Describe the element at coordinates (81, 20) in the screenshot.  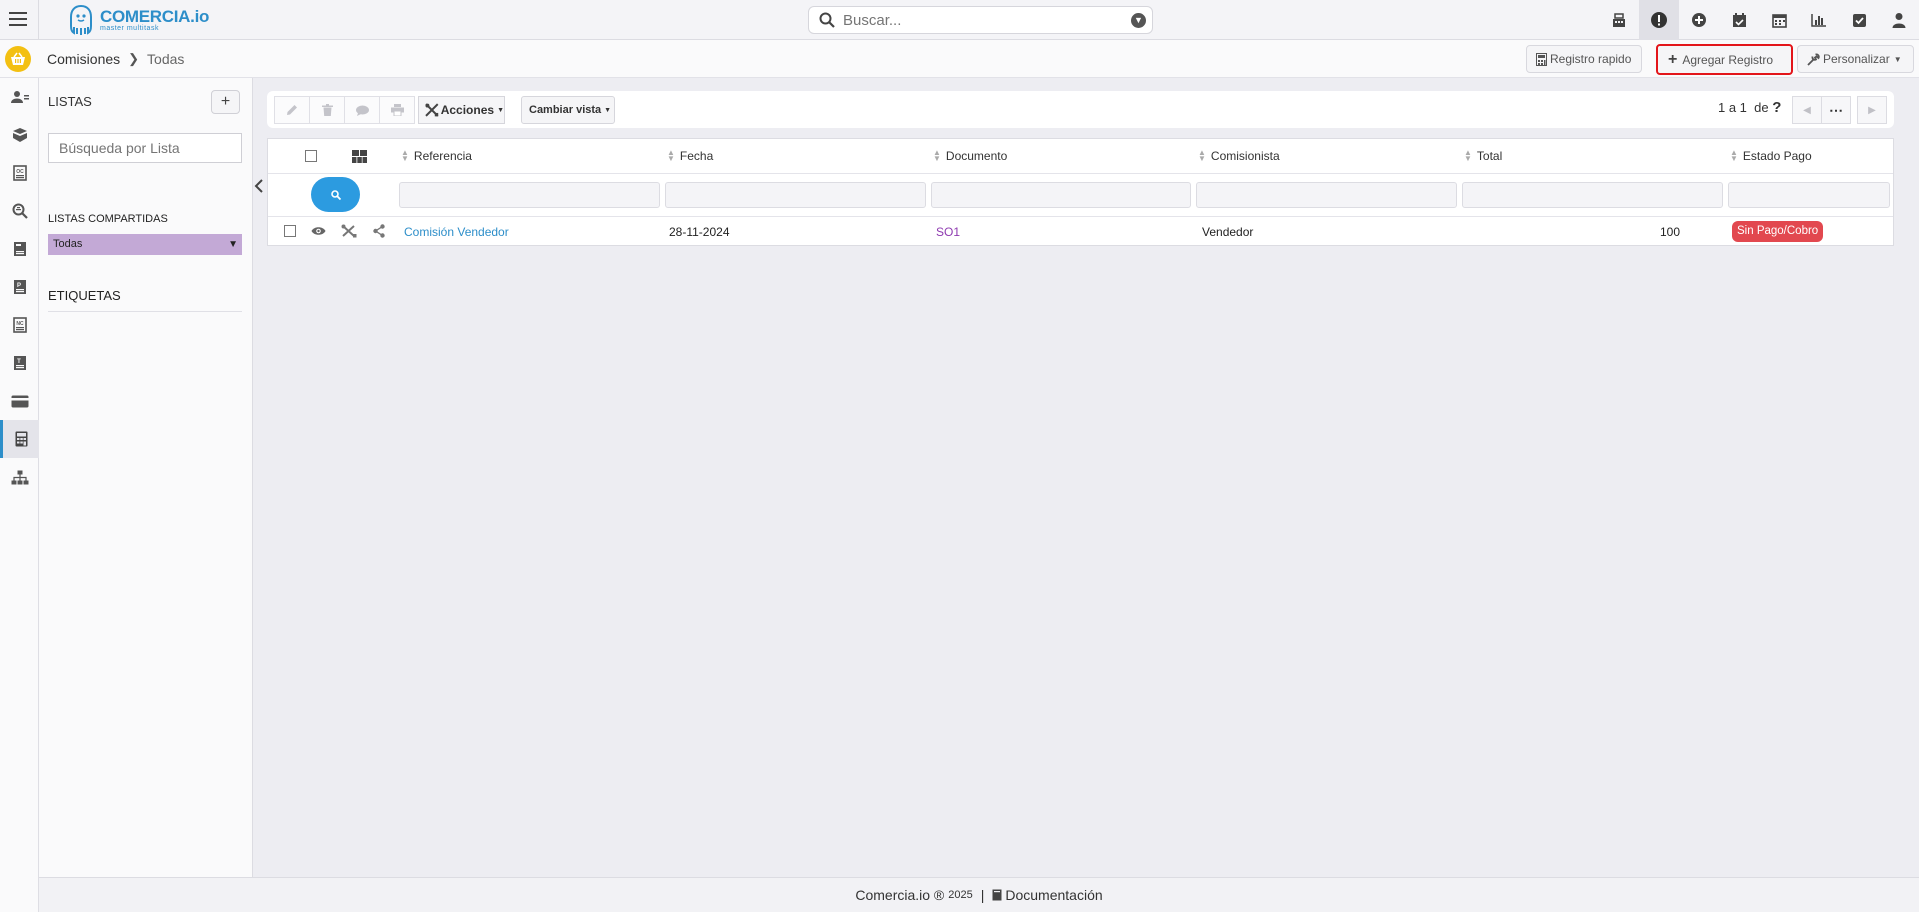
I see `octopus-logo-icon` at that location.